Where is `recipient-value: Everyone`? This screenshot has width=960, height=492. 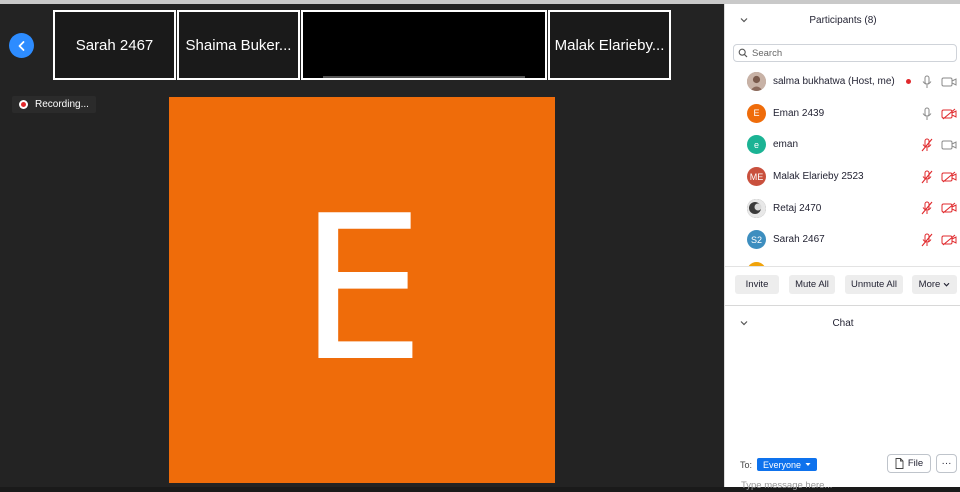
recipient-value: Everyone is located at coordinates (782, 464).